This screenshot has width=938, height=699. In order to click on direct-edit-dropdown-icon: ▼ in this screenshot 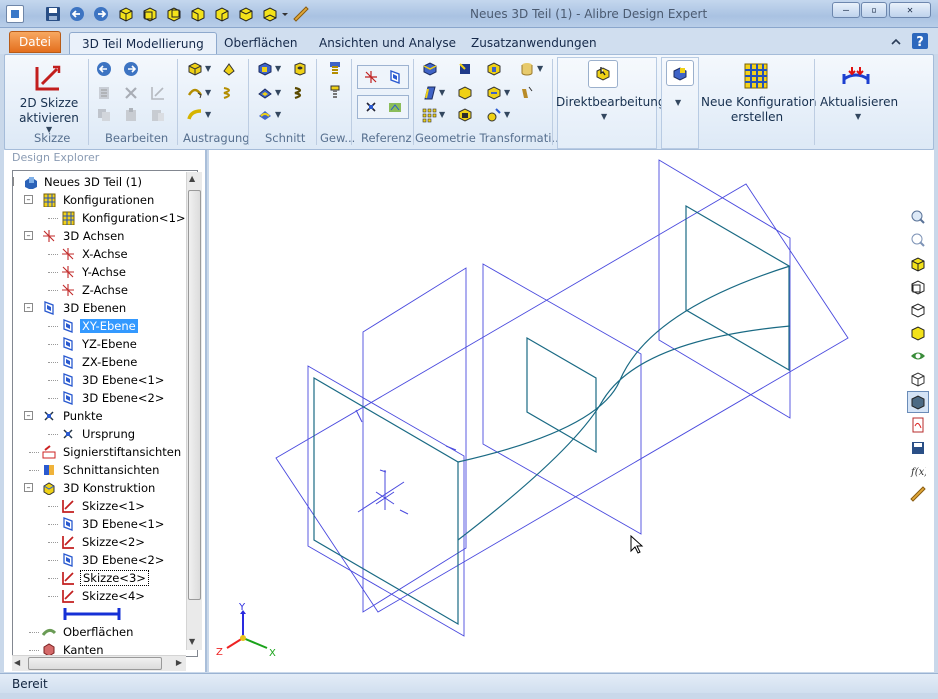, I will do `click(604, 116)`.